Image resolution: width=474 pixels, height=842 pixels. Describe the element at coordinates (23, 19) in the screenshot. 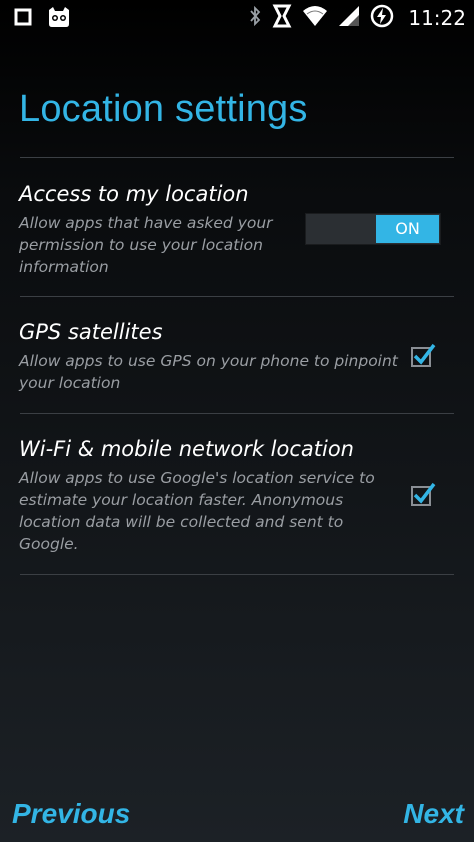

I see `square-notification-icon` at that location.